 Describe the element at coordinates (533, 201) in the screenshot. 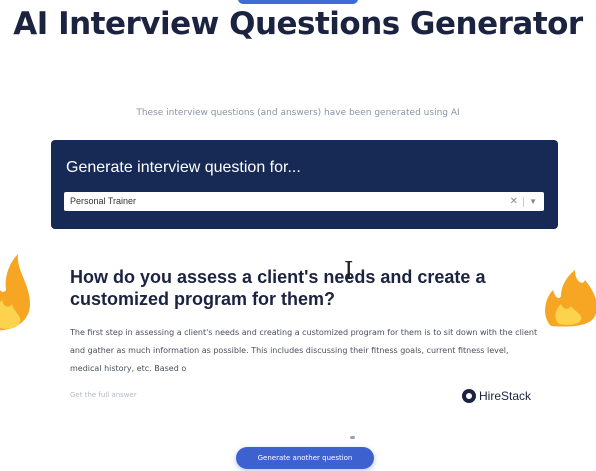

I see `chevron-down-icon: ▼` at that location.